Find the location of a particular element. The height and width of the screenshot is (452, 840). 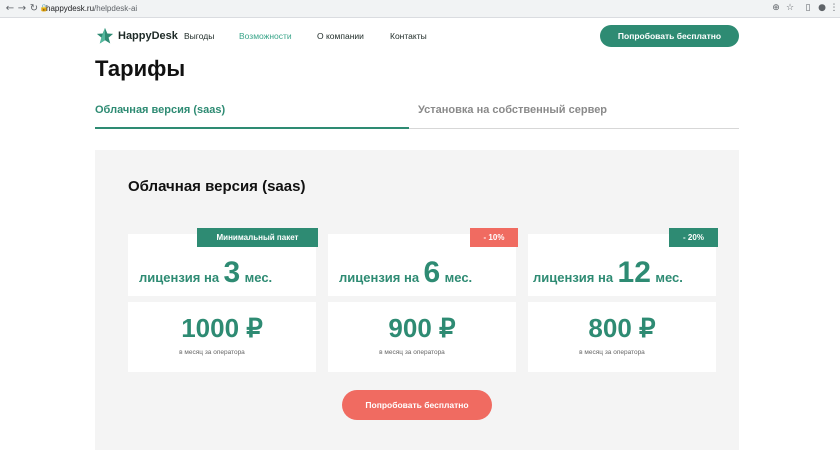

star-logo-icon is located at coordinates (105, 35).